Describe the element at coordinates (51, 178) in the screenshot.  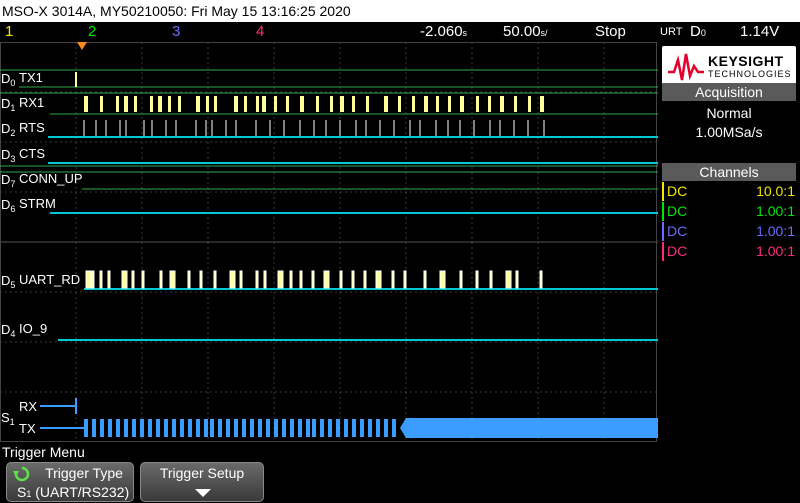
I see `label-conn-up: CONN_UP` at that location.